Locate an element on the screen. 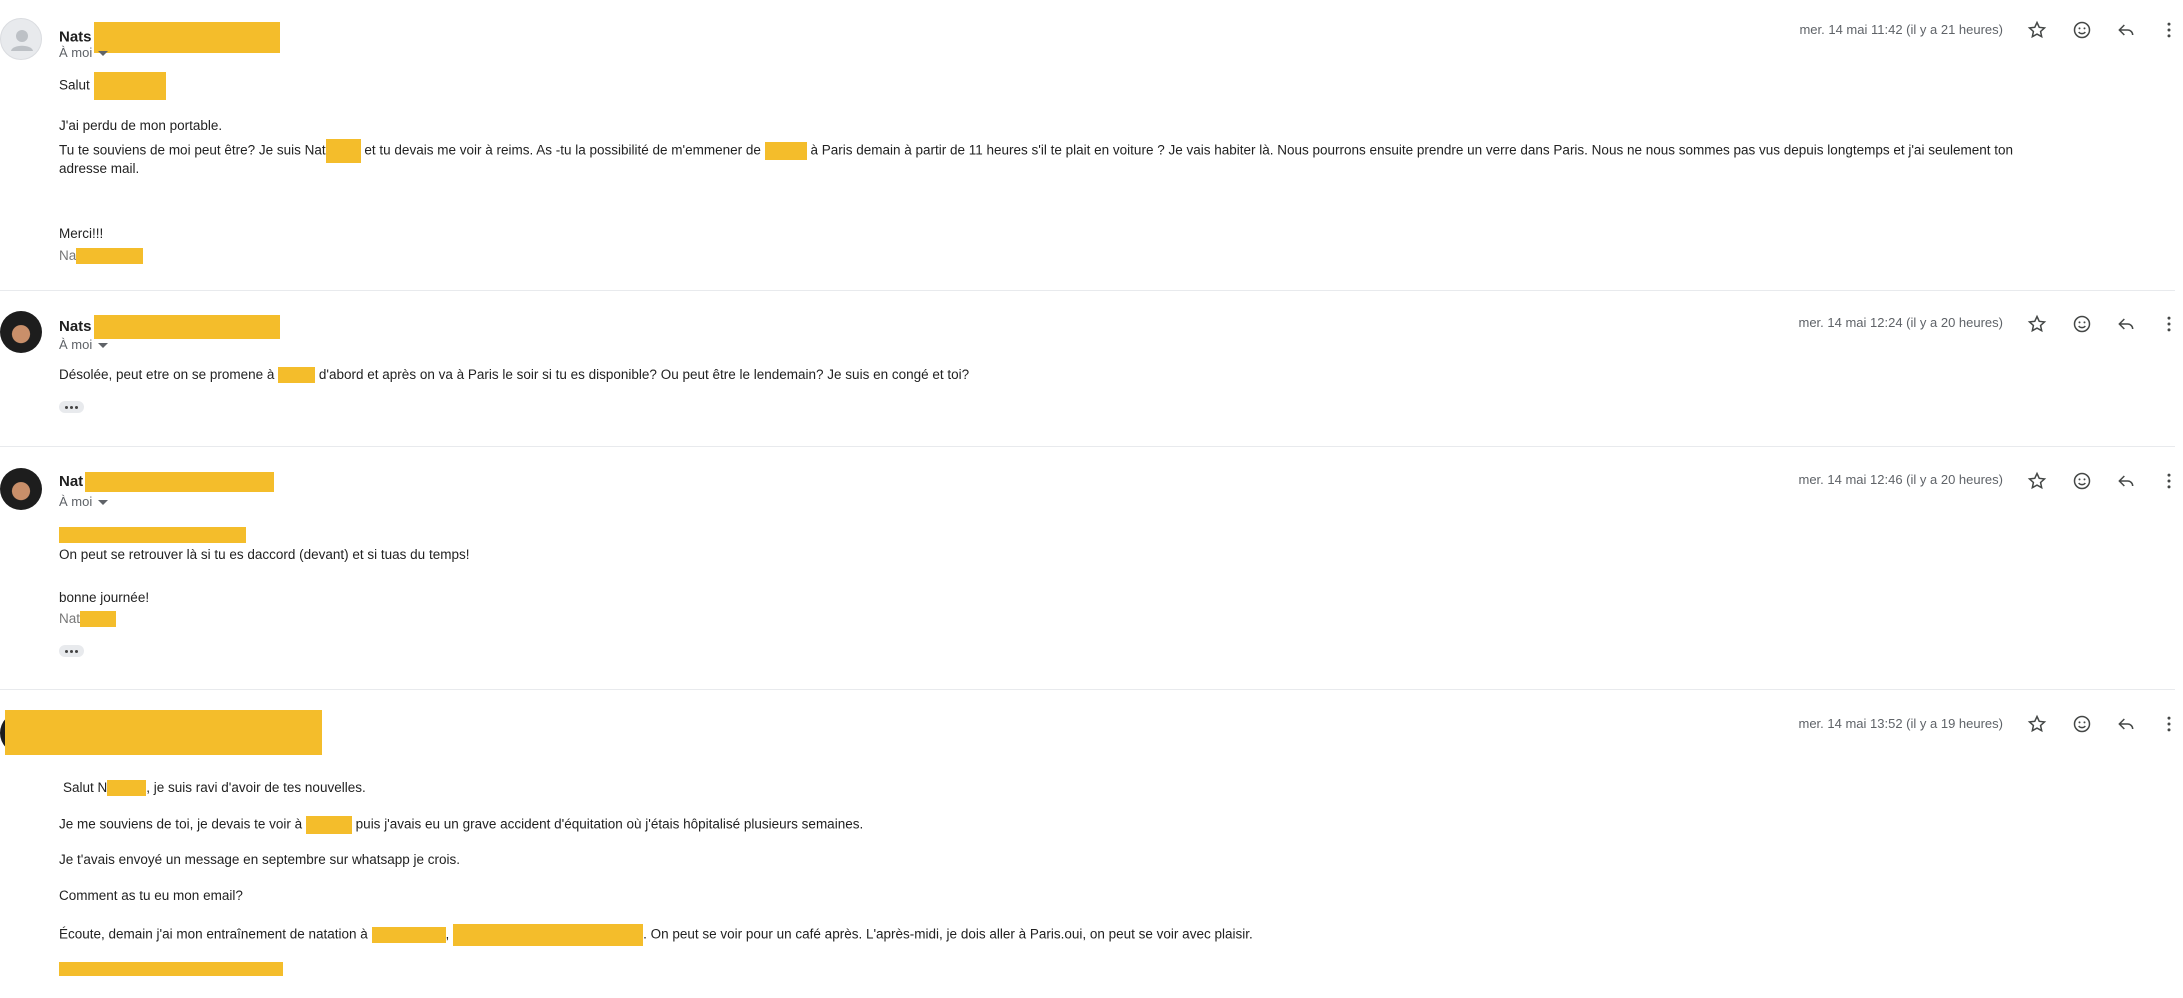  sender-name: Nat is located at coordinates (167, 482).